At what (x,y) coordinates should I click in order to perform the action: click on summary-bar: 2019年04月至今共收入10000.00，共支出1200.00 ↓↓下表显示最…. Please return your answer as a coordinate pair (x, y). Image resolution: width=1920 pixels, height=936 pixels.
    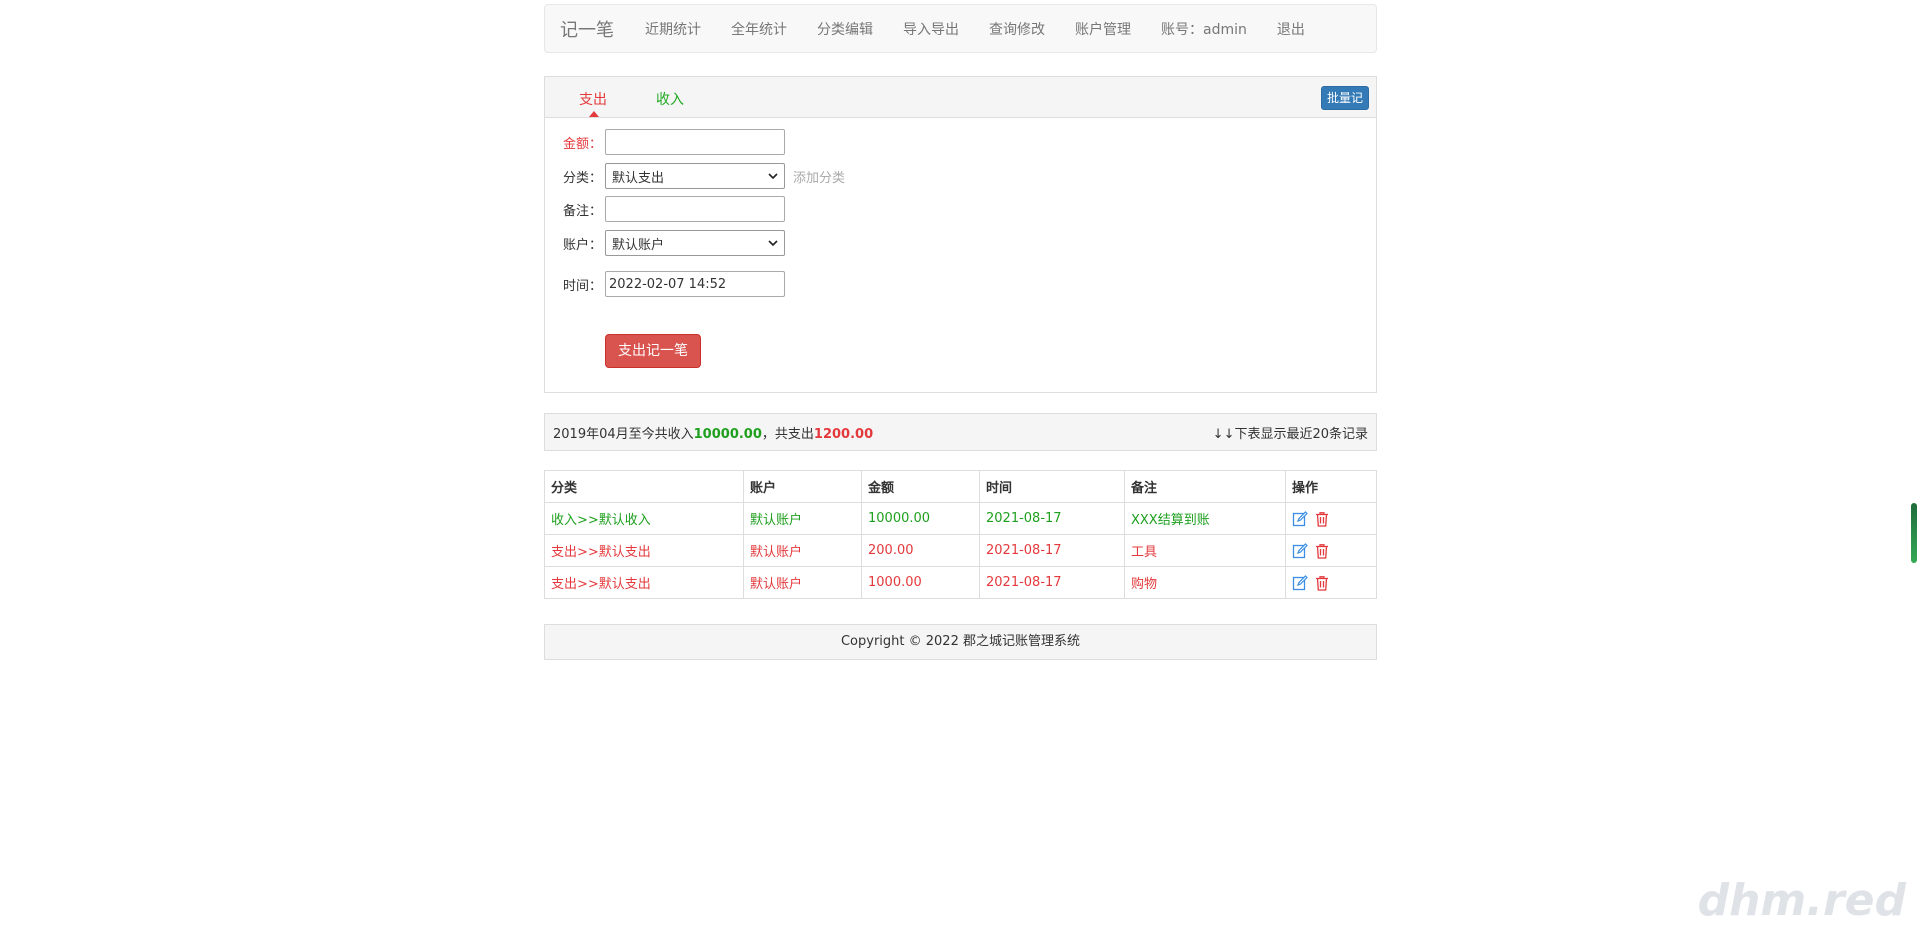
    Looking at the image, I should click on (960, 432).